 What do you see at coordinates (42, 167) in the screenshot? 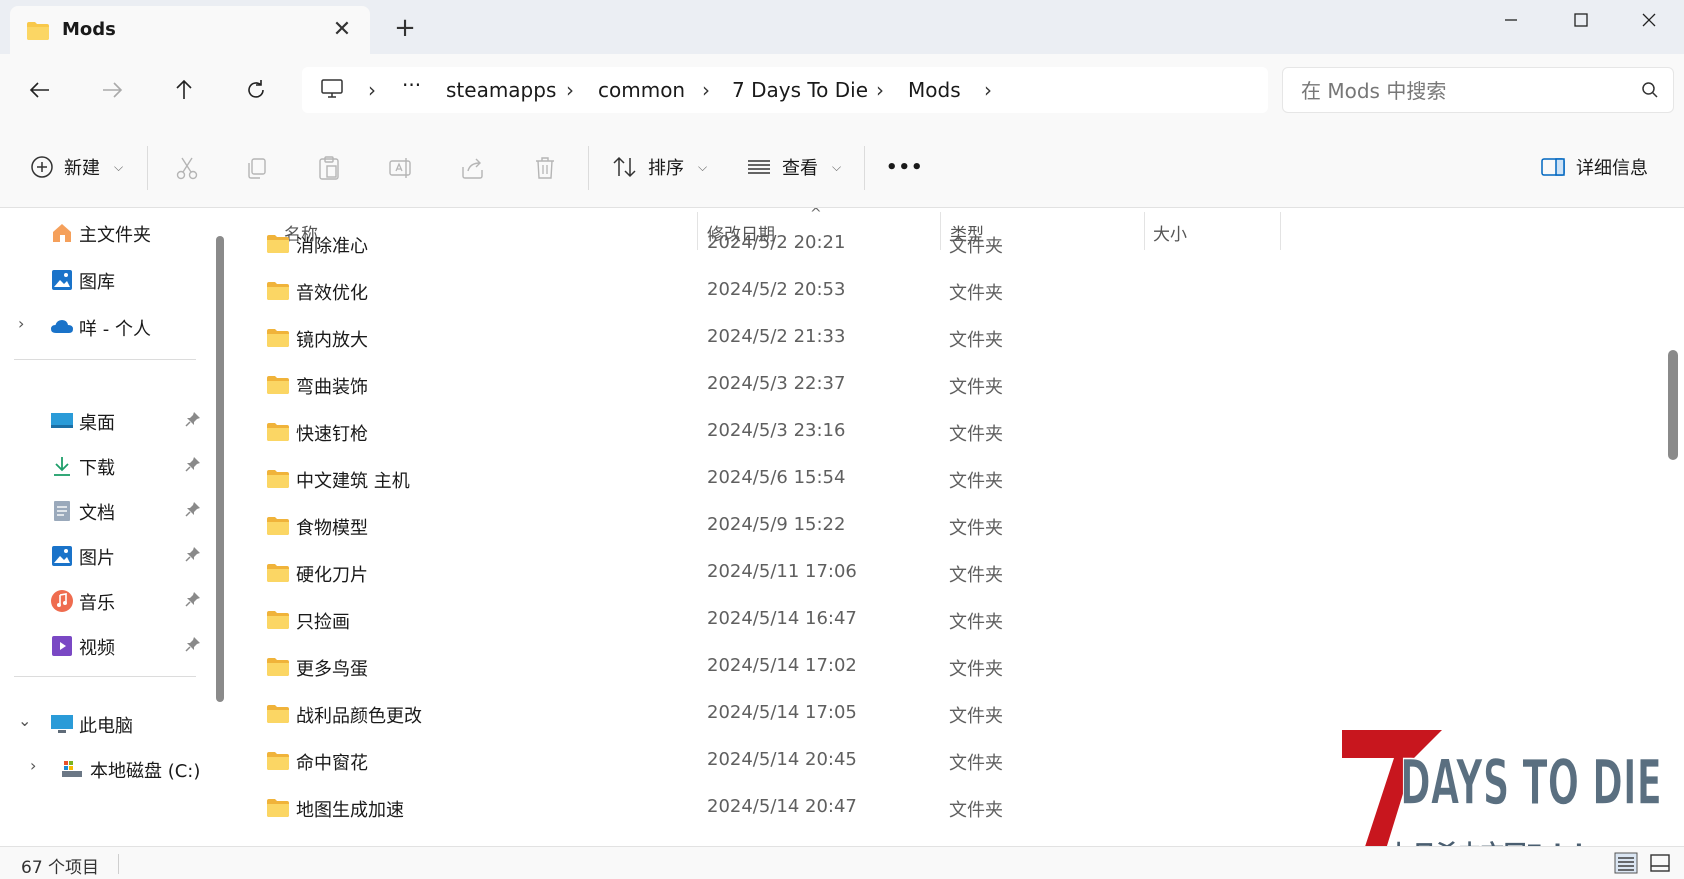
I see `plus-circle-icon` at bounding box center [42, 167].